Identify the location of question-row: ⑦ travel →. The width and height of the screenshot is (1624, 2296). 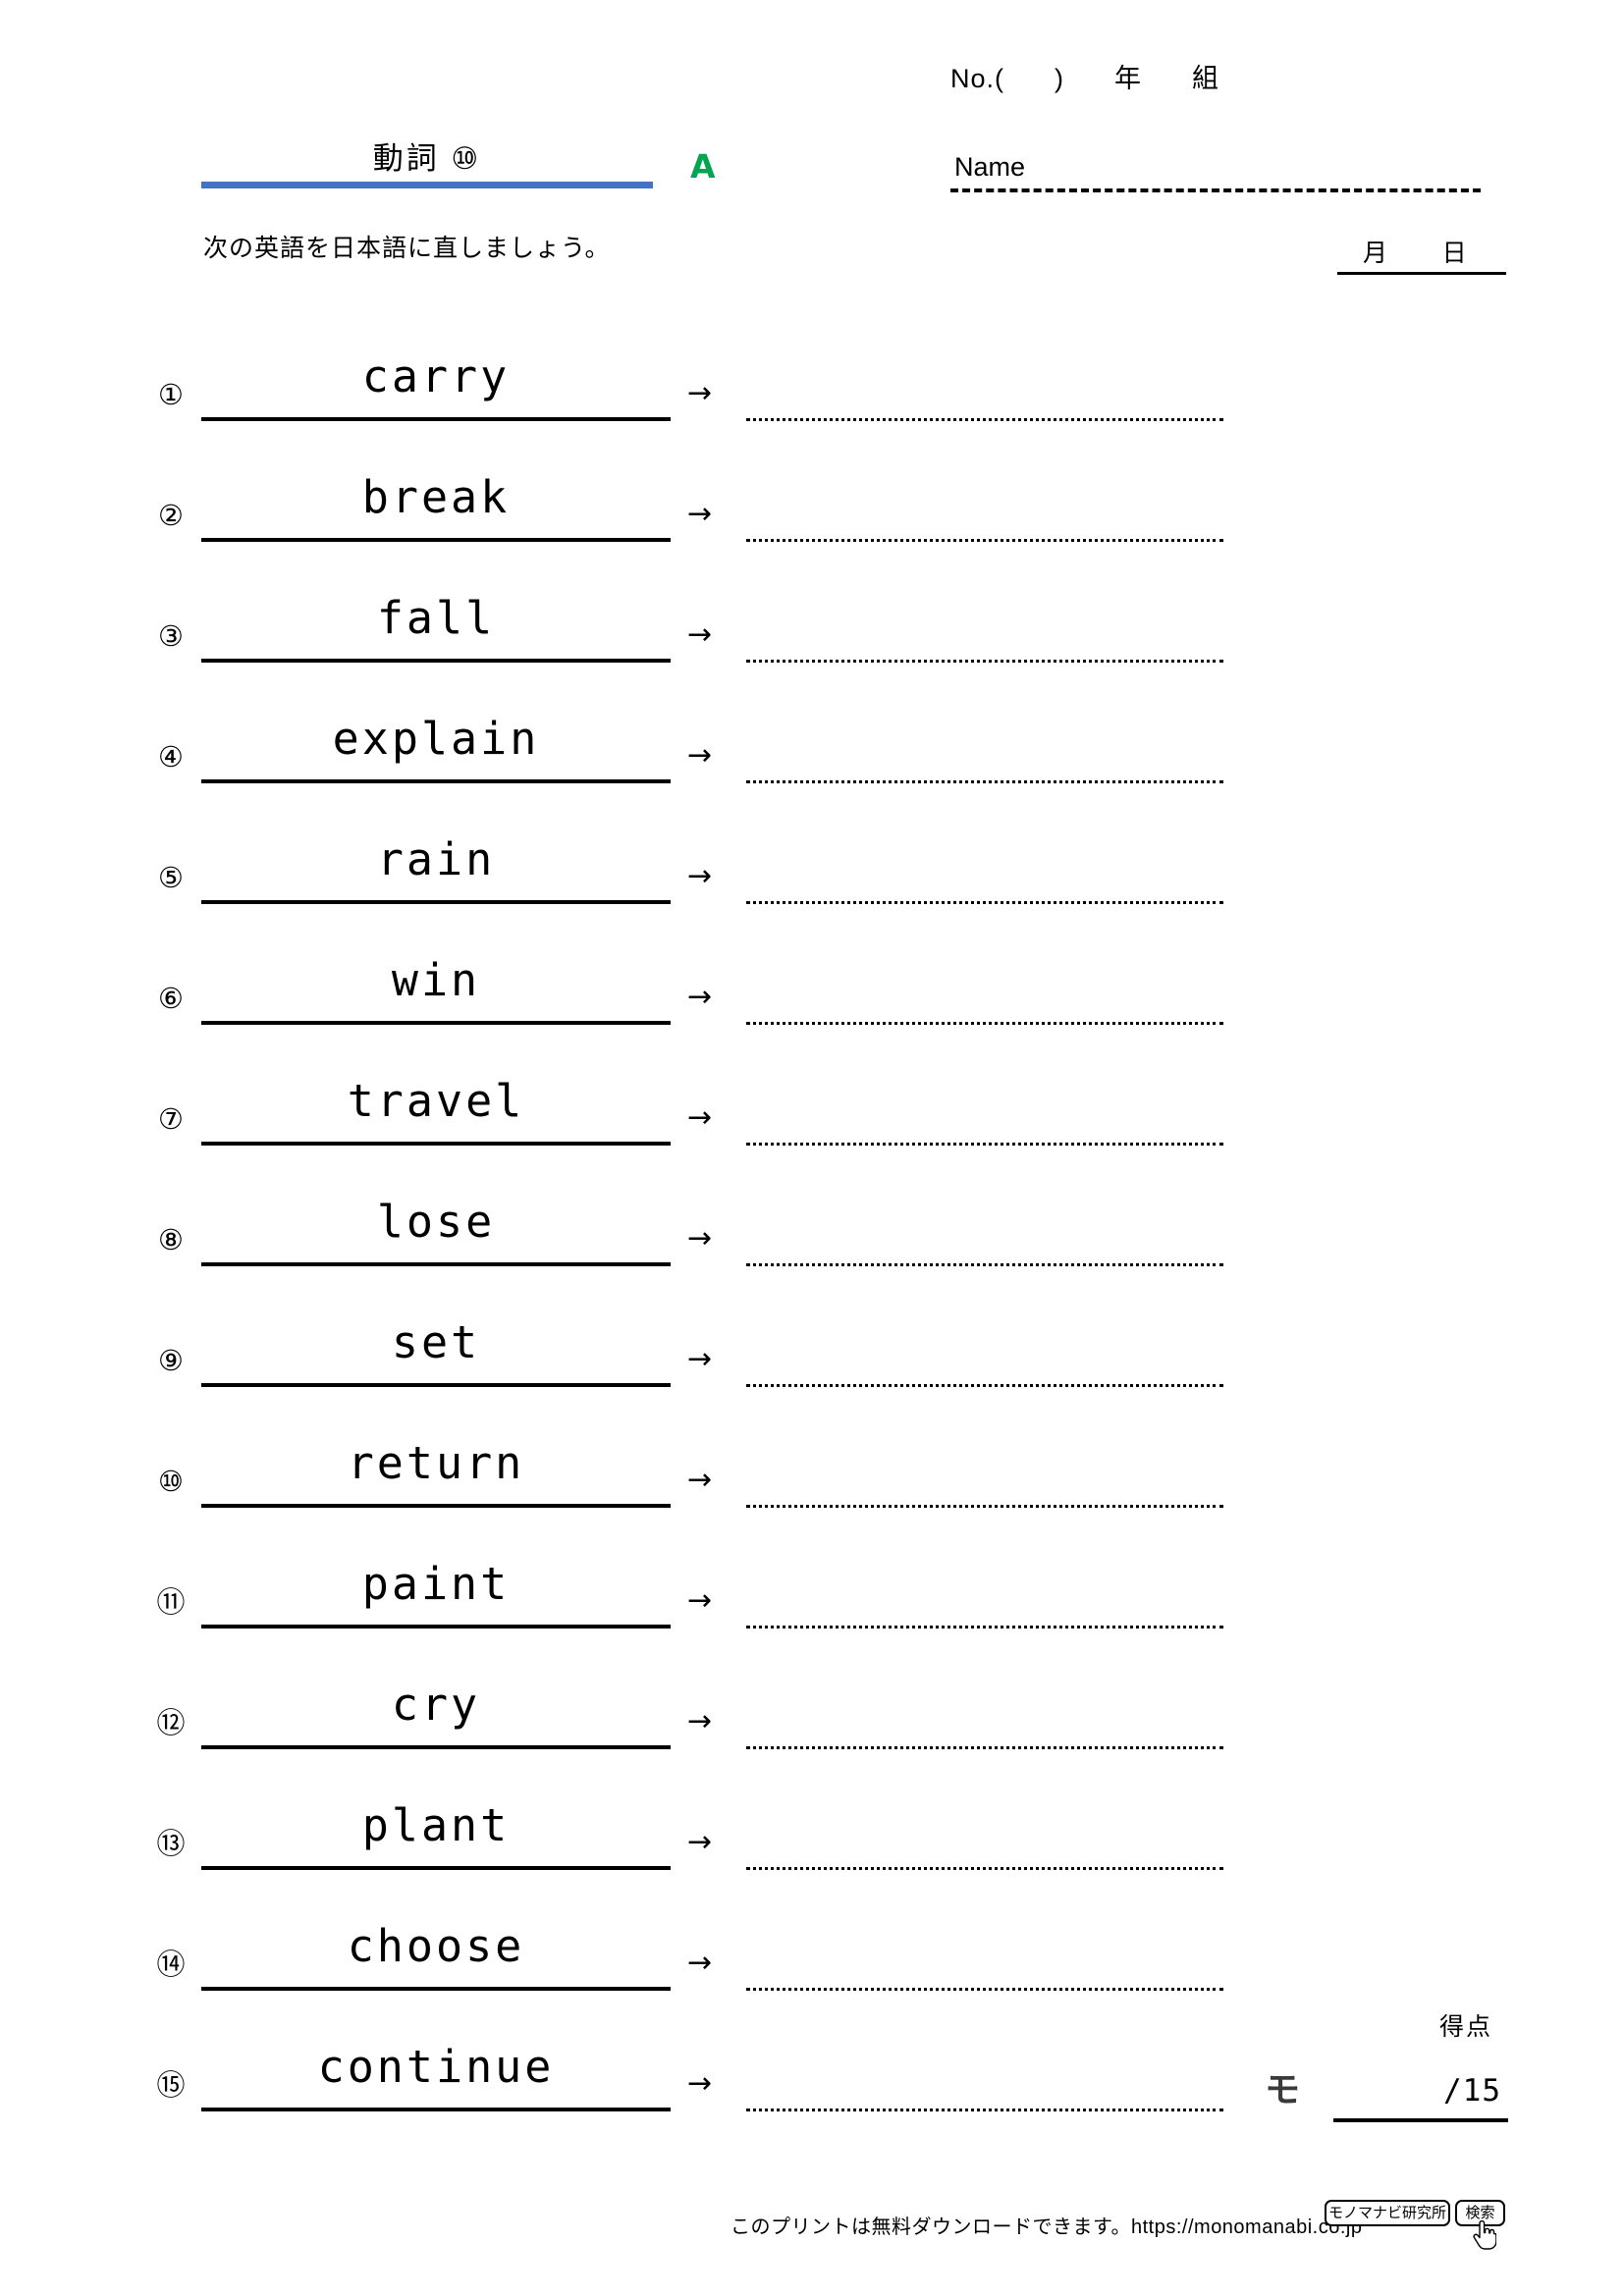
(812, 1130).